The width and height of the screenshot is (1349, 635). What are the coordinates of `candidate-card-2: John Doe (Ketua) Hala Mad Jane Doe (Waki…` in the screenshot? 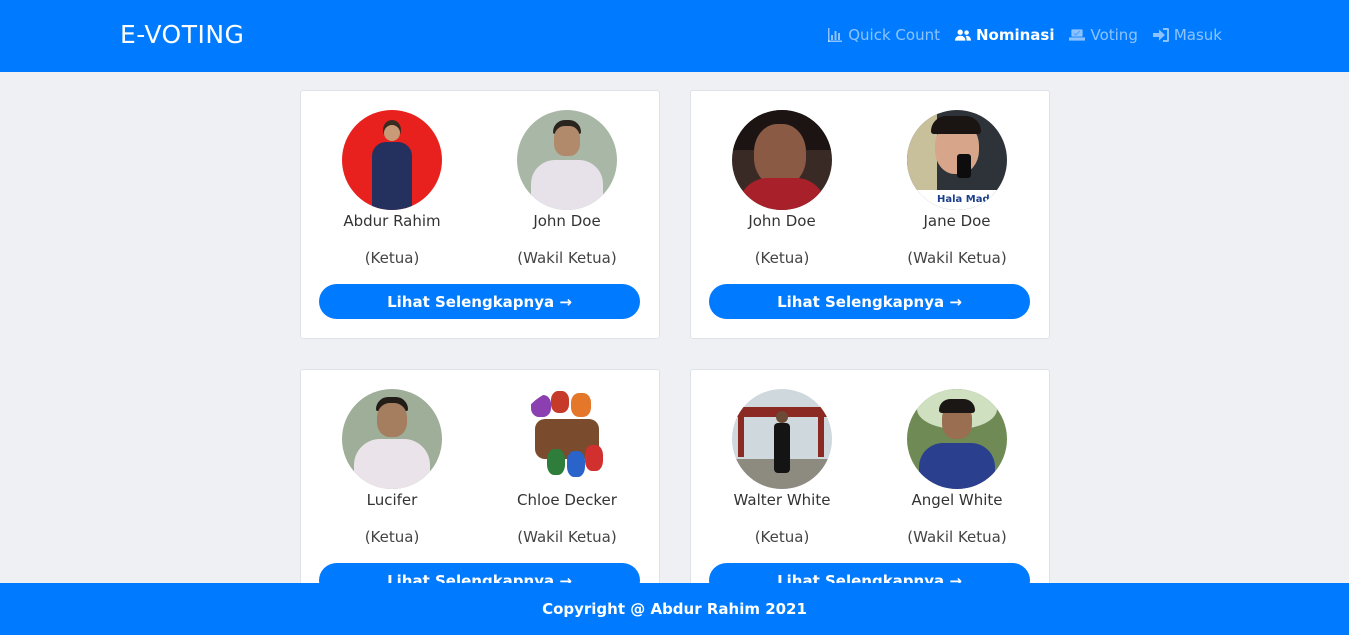 It's located at (870, 214).